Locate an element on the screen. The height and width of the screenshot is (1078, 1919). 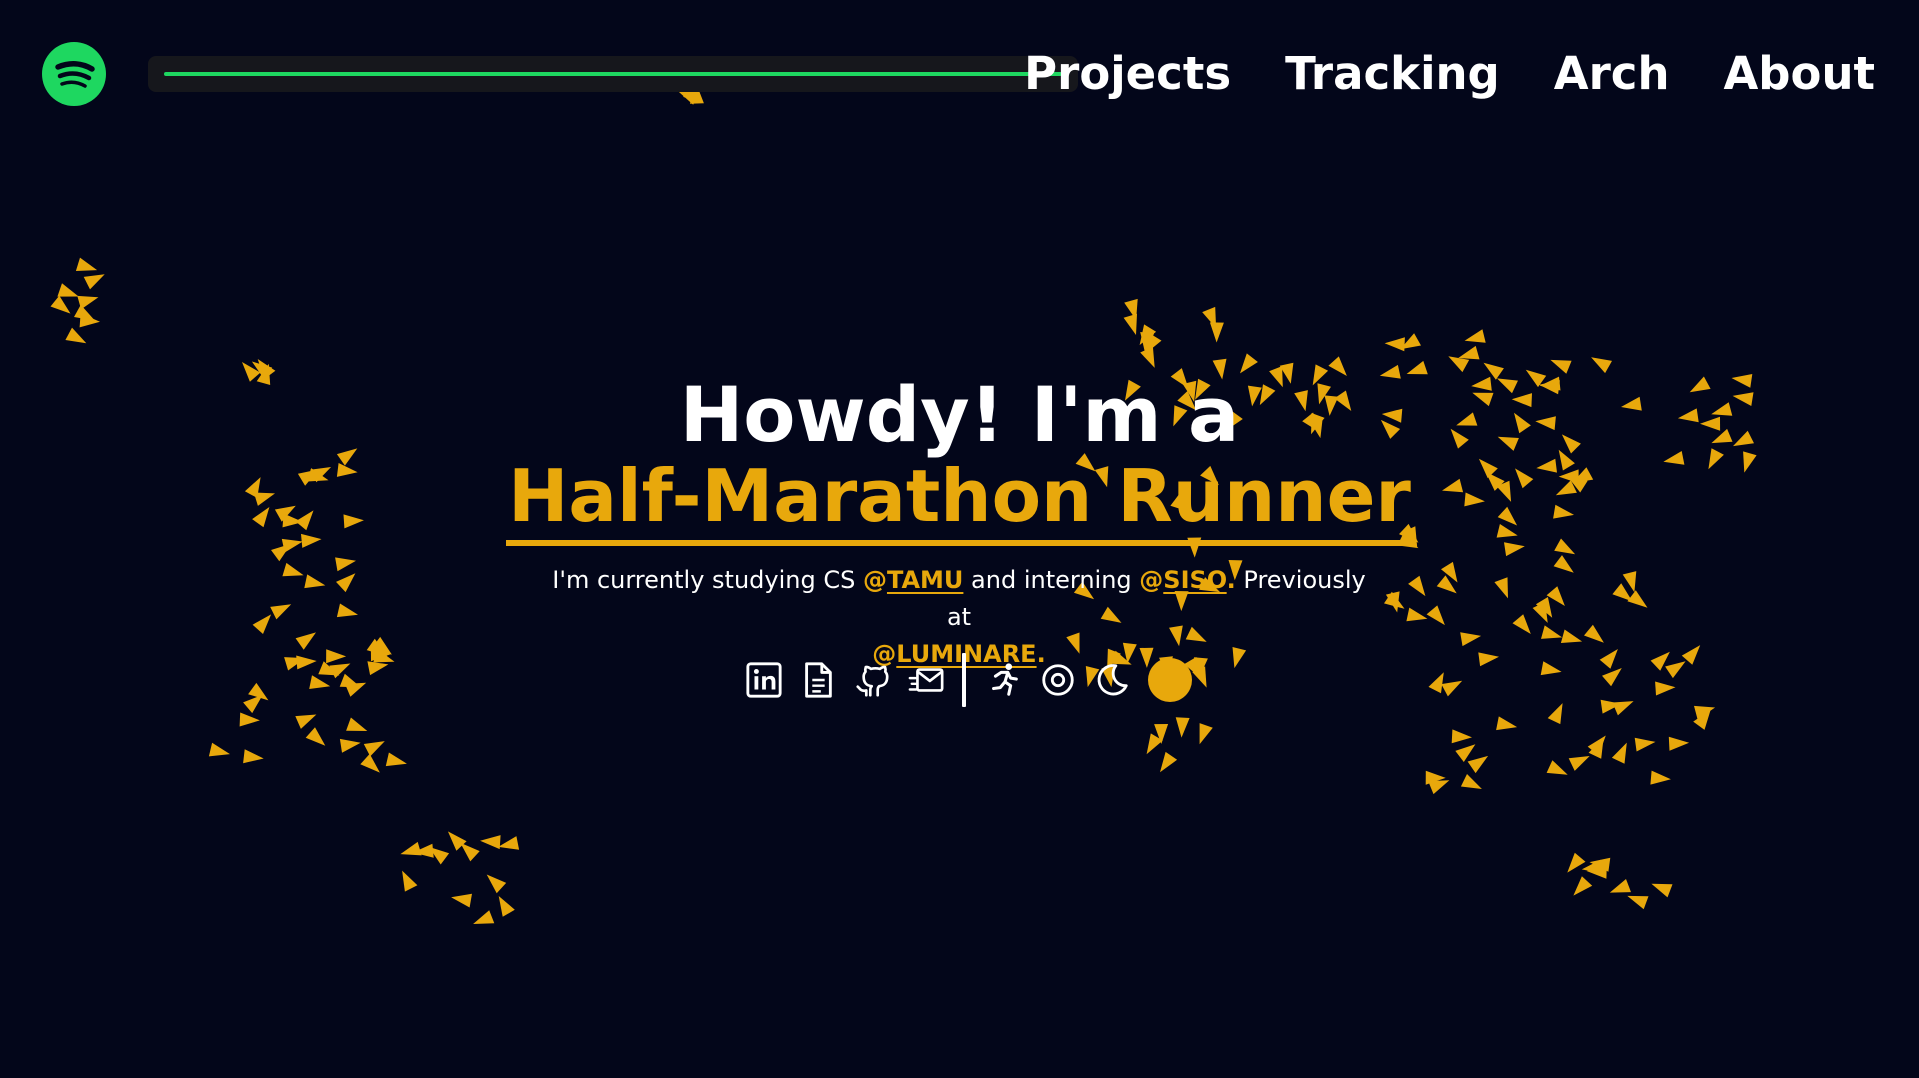
icon-divider is located at coordinates (964, 680).